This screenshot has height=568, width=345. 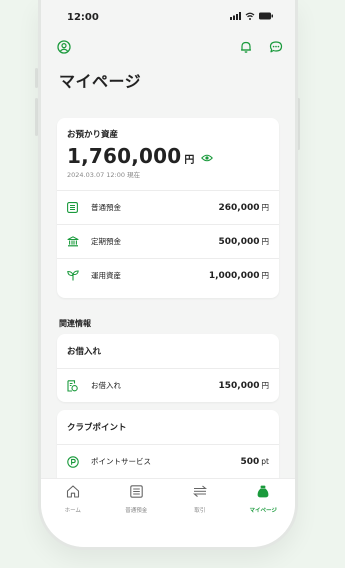 What do you see at coordinates (199, 492) in the screenshot?
I see `transfer-icon` at bounding box center [199, 492].